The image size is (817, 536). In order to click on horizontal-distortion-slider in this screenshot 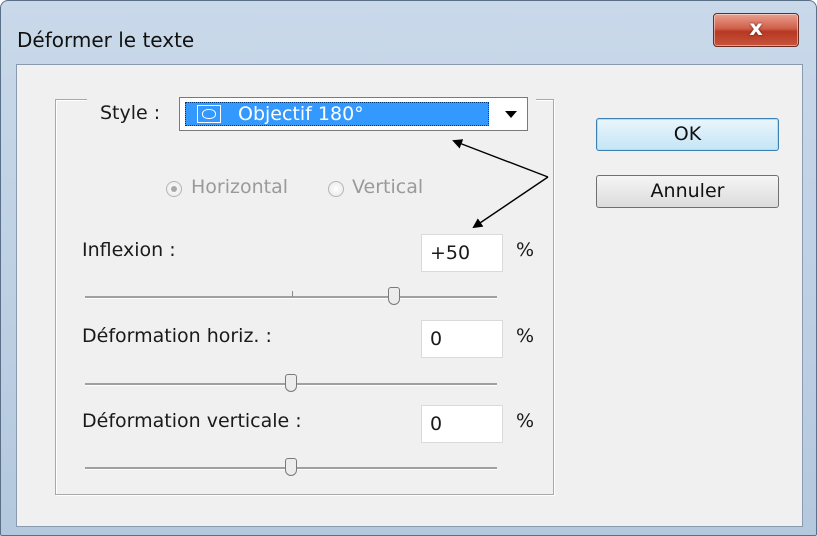, I will do `click(291, 383)`.